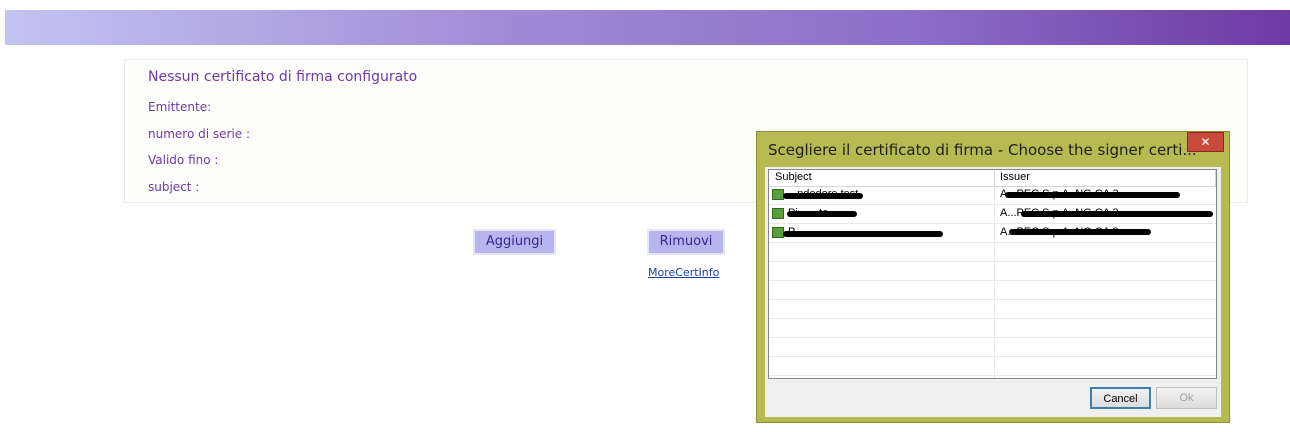 This screenshot has width=1290, height=432. What do you see at coordinates (1186, 398) in the screenshot?
I see `ok-button: Ok` at bounding box center [1186, 398].